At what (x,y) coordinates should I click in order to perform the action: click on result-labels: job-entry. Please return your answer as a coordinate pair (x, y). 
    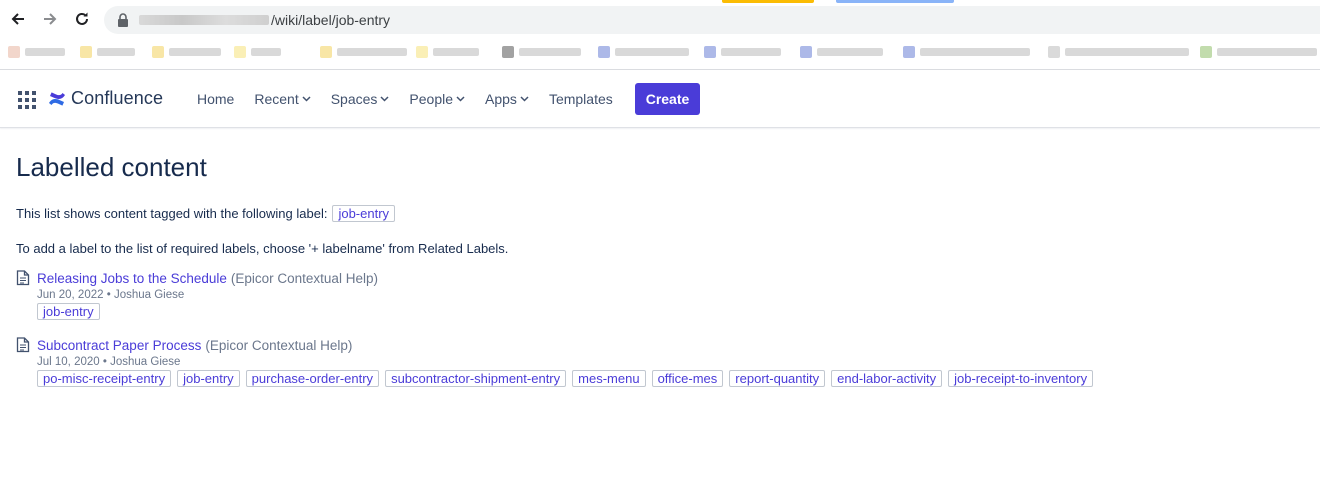
    Looking at the image, I should click on (207, 311).